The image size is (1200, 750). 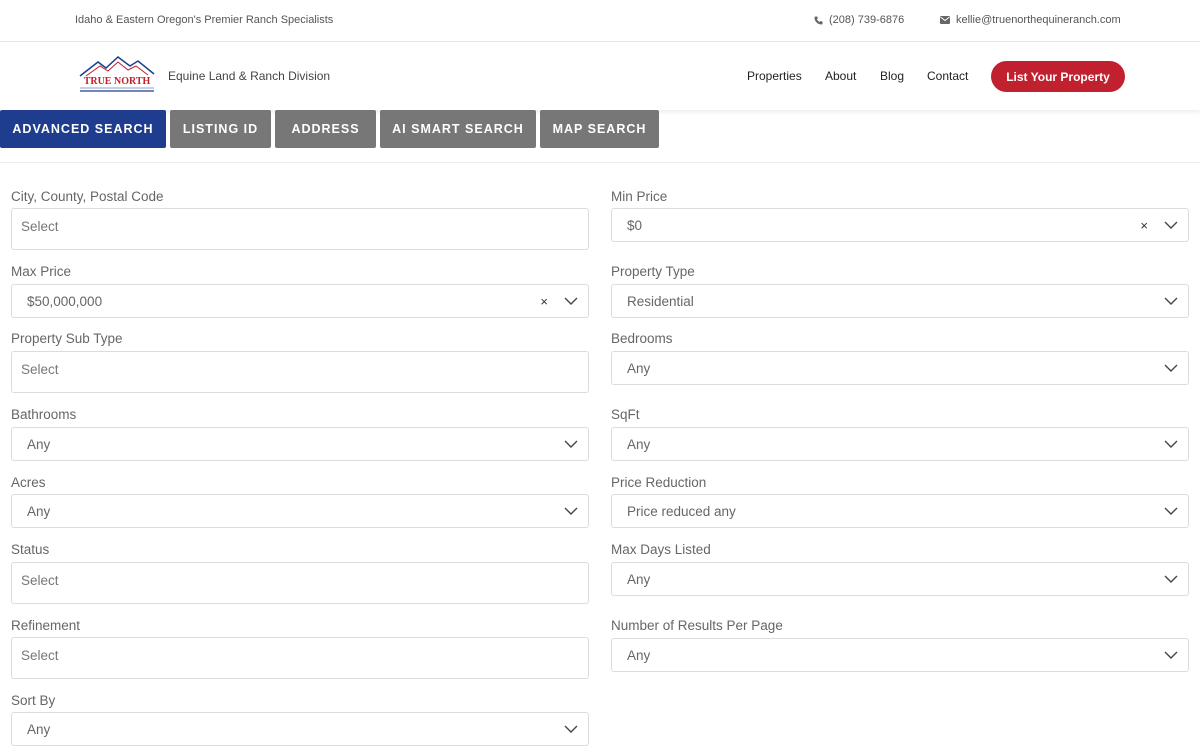 What do you see at coordinates (660, 301) in the screenshot?
I see `property-type-value: Residential` at bounding box center [660, 301].